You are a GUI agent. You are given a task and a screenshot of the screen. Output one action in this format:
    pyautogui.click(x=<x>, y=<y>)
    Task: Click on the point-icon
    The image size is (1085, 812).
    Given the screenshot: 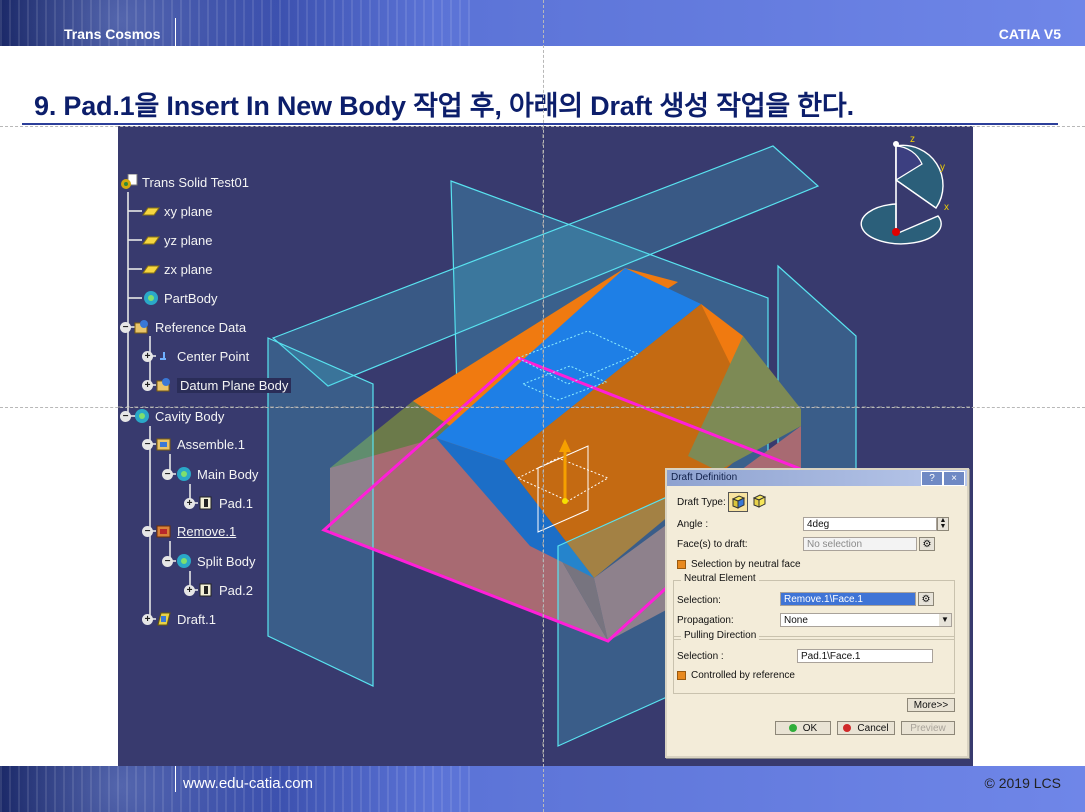 What is the action you would take?
    pyautogui.click(x=163, y=356)
    